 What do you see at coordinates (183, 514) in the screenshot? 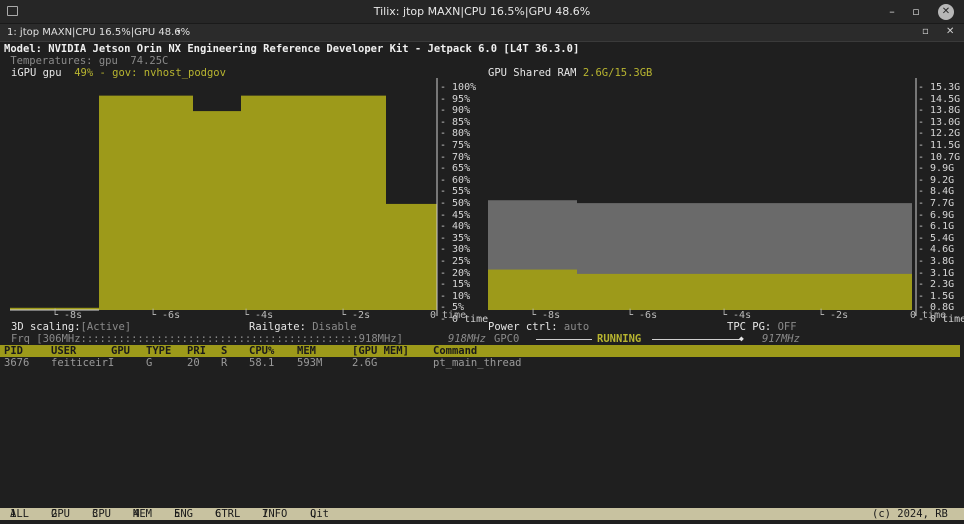
I see `footer-label-eng: ENG` at bounding box center [183, 514].